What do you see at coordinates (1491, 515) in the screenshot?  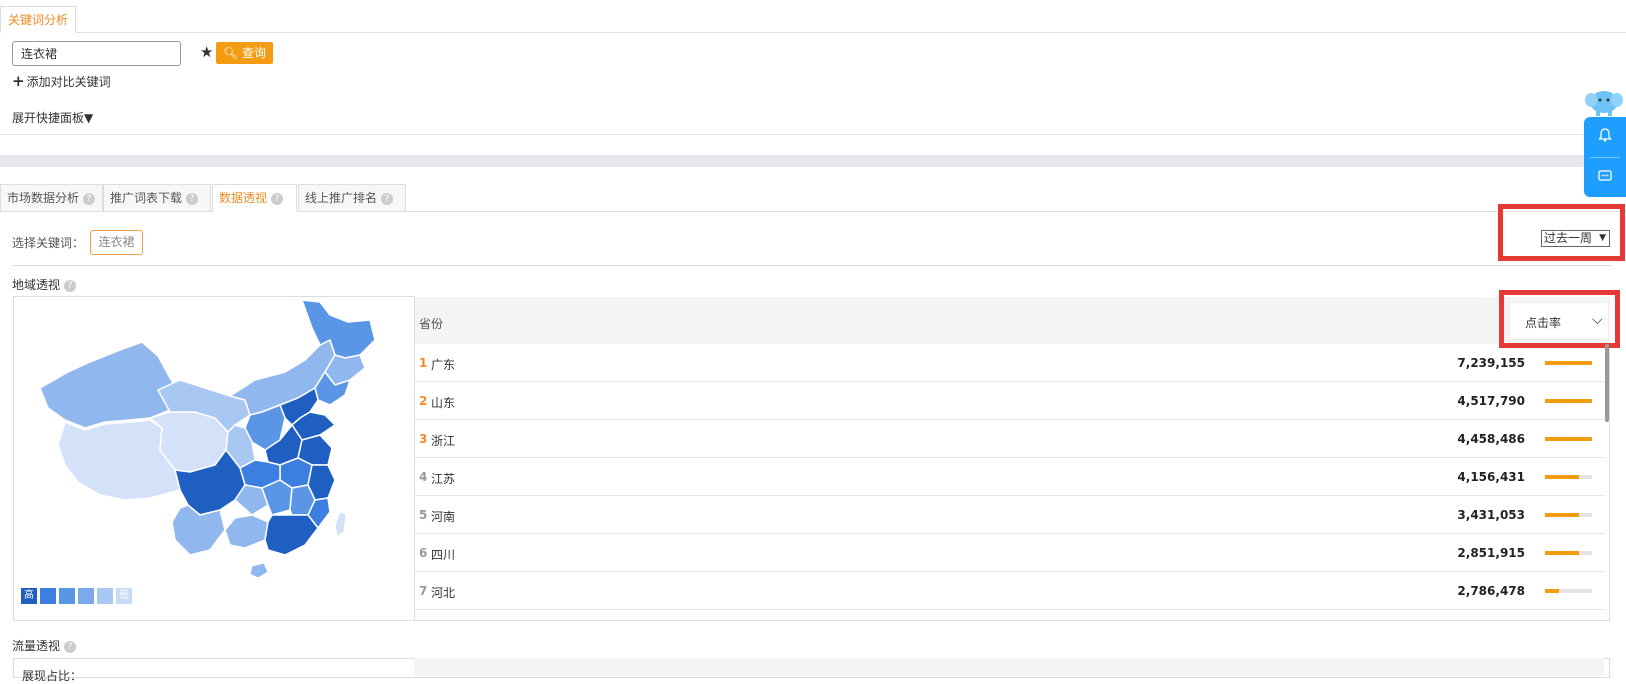 I see `metric-value-cell: 3,431,053` at bounding box center [1491, 515].